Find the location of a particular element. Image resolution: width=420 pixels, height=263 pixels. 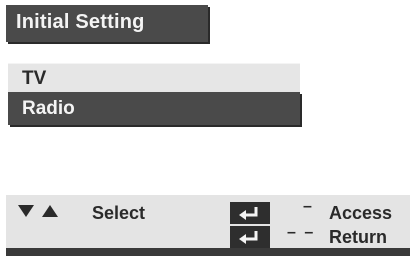

up-down-triangles-icon is located at coordinates (41, 213).